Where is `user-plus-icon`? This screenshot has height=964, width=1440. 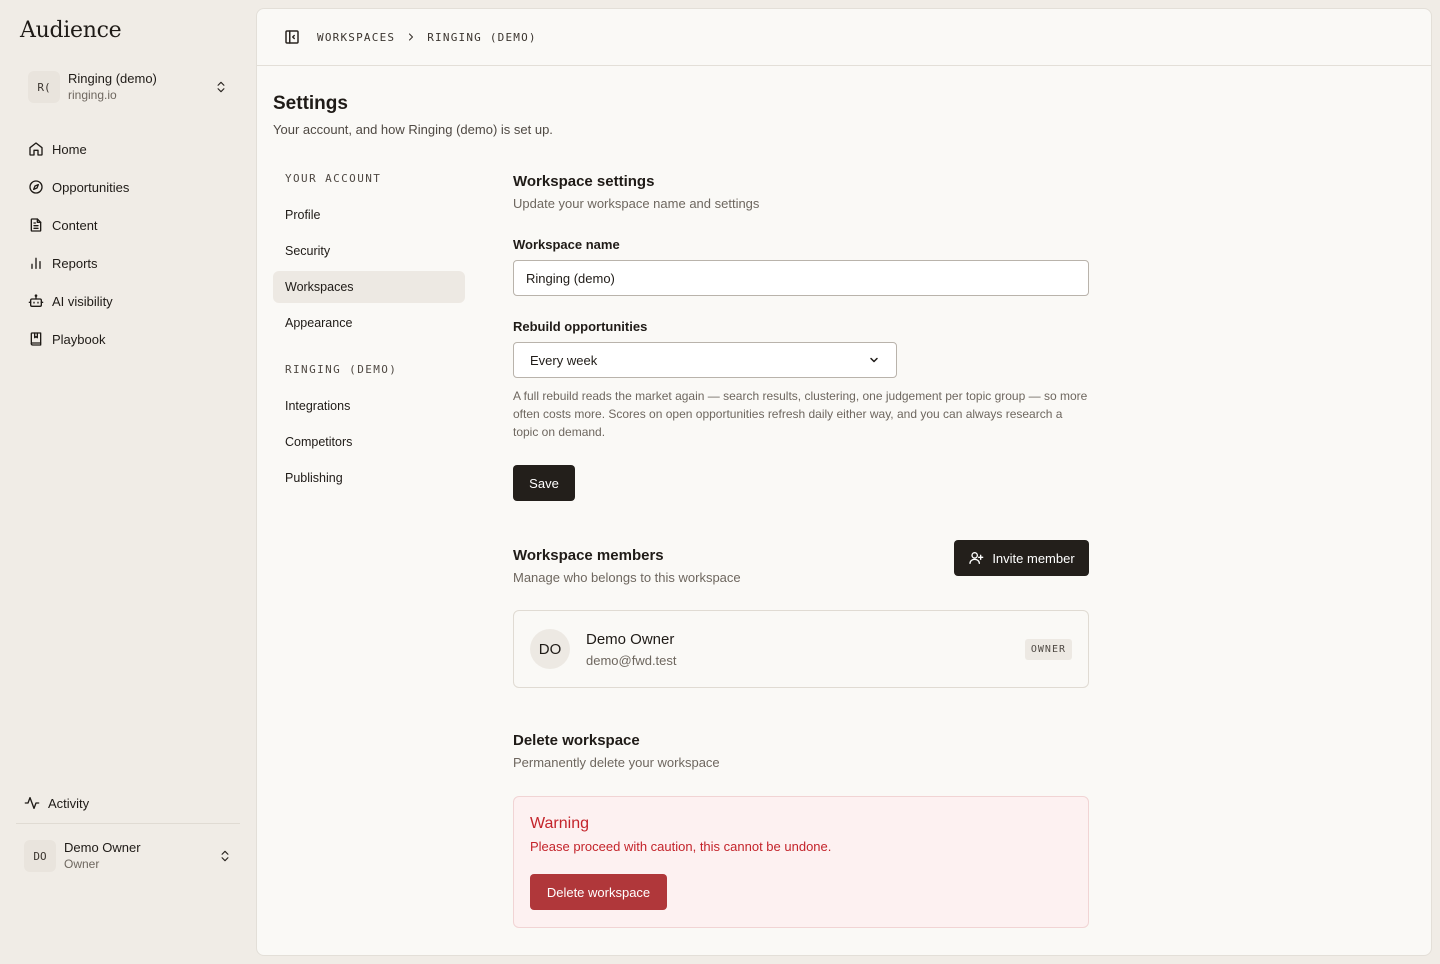
user-plus-icon is located at coordinates (976, 558).